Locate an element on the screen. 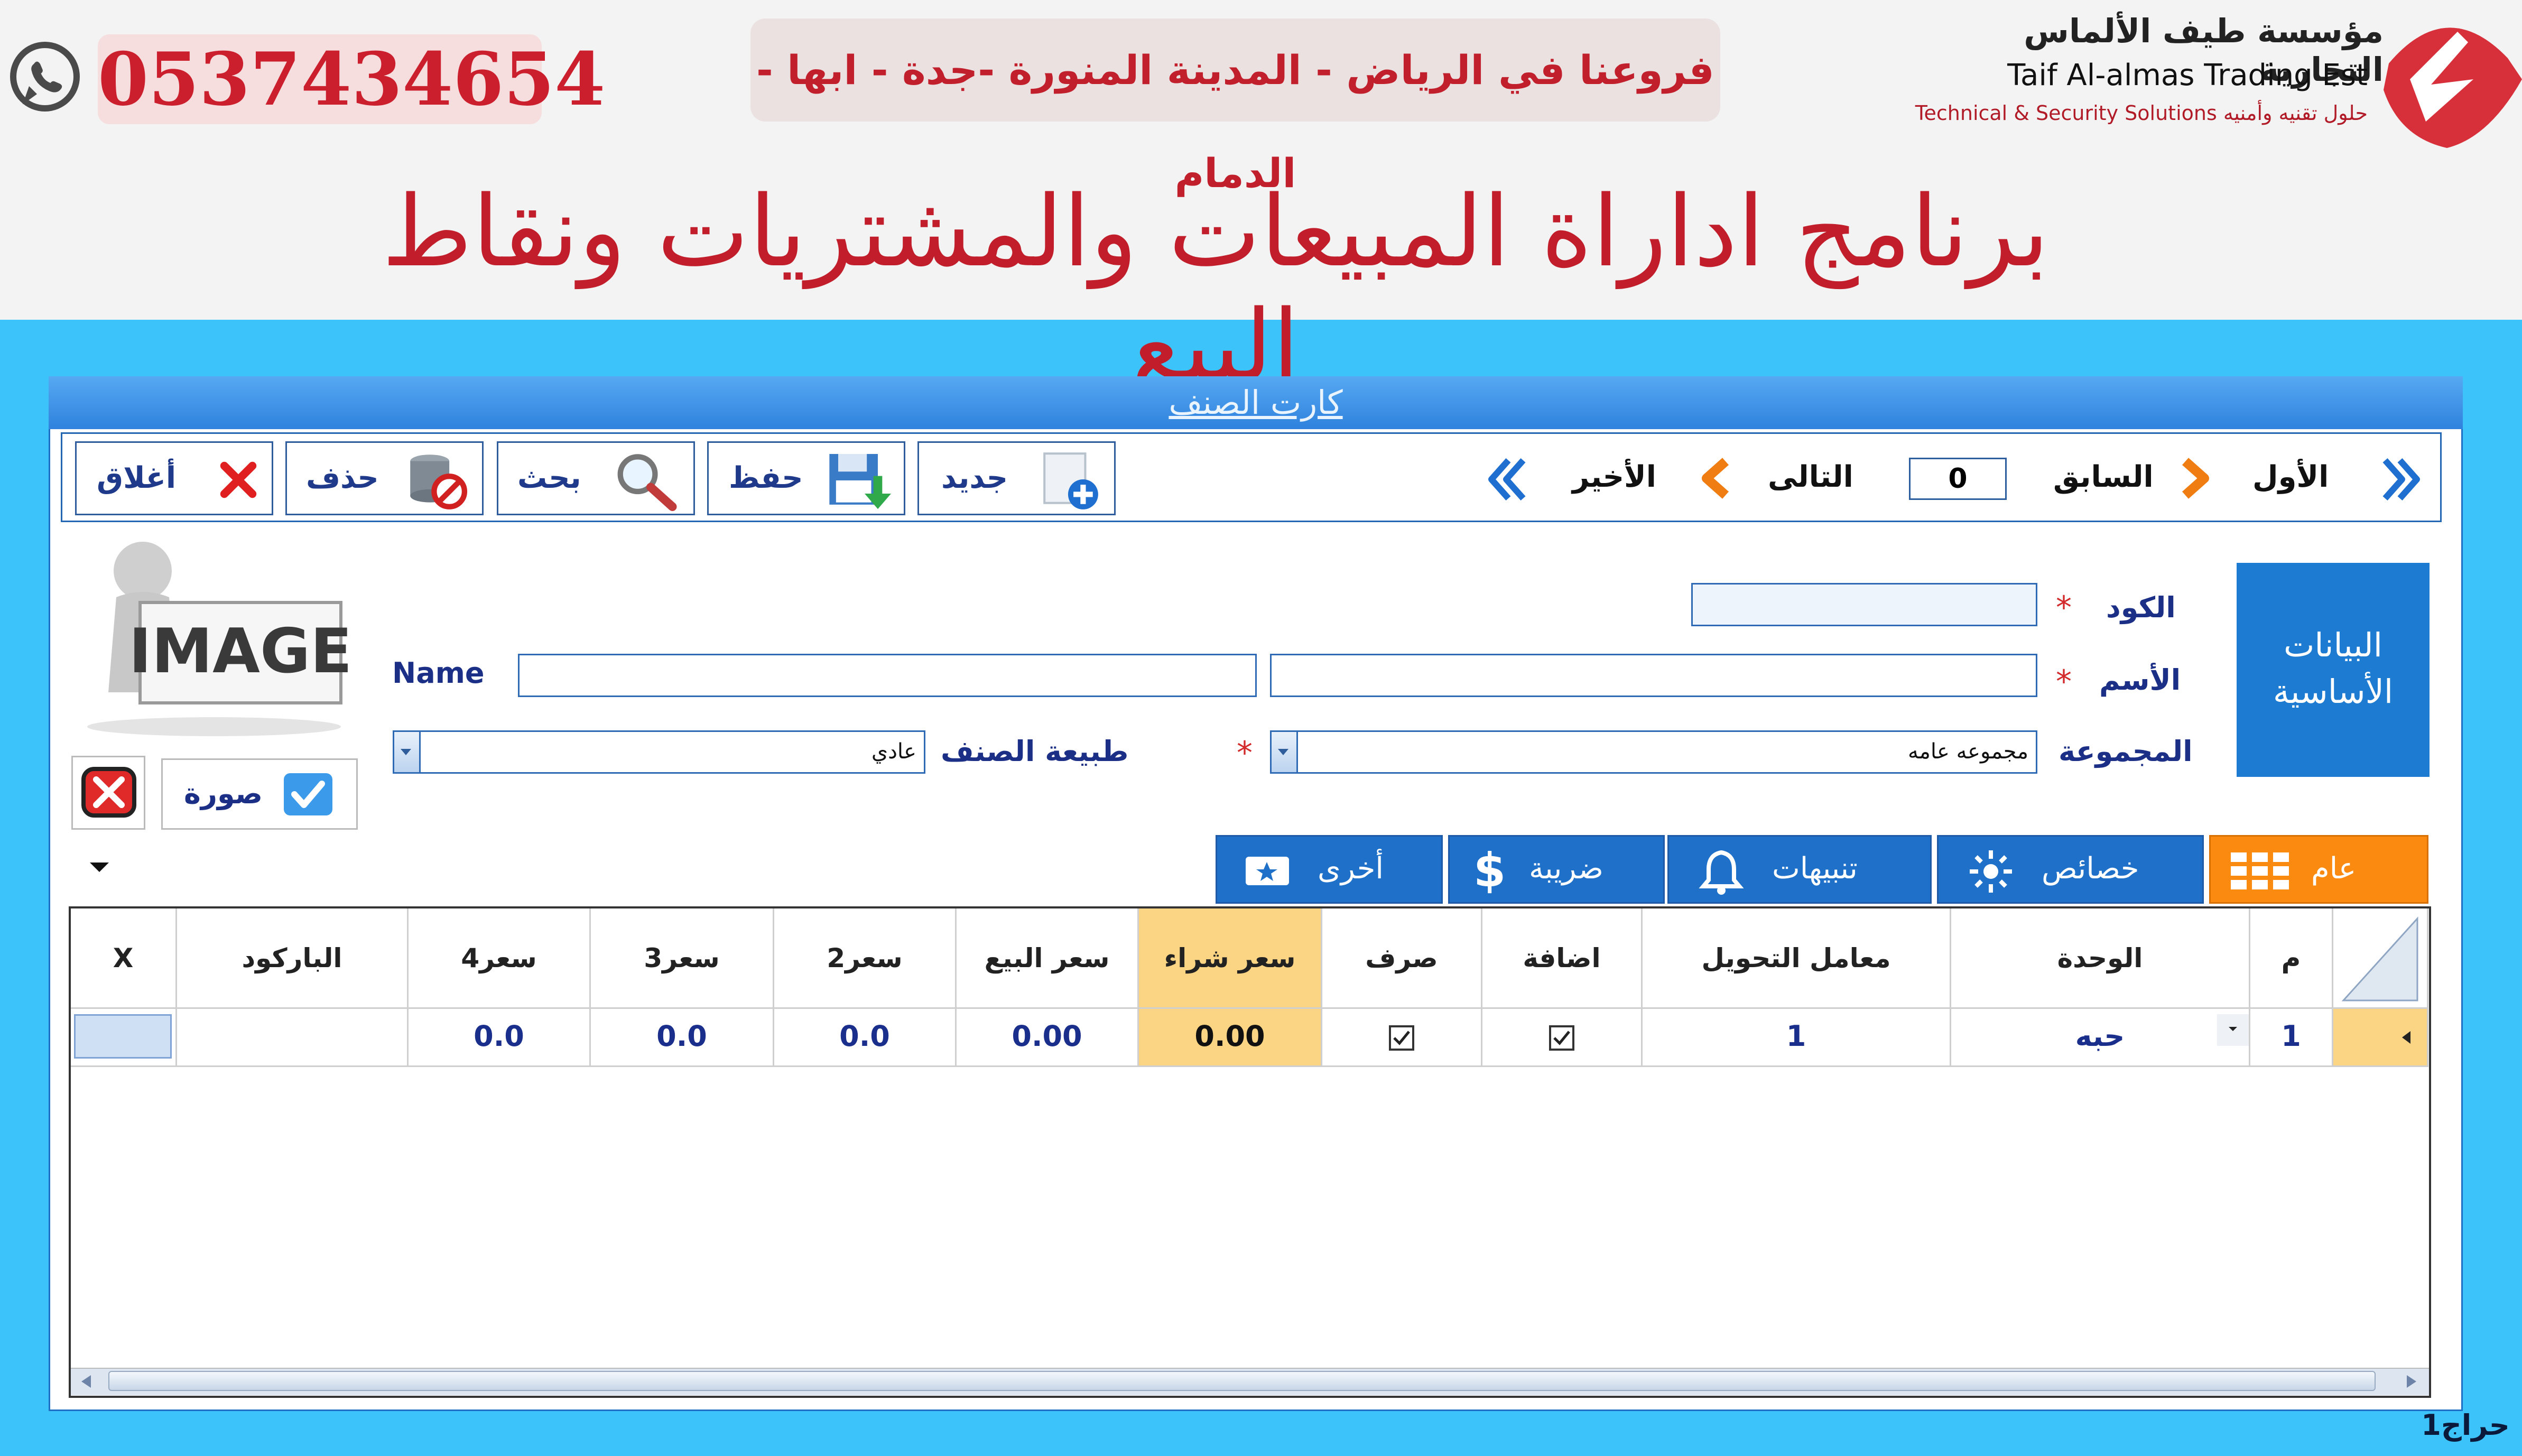 This screenshot has width=2522, height=1456. close-icon is located at coordinates (238, 479).